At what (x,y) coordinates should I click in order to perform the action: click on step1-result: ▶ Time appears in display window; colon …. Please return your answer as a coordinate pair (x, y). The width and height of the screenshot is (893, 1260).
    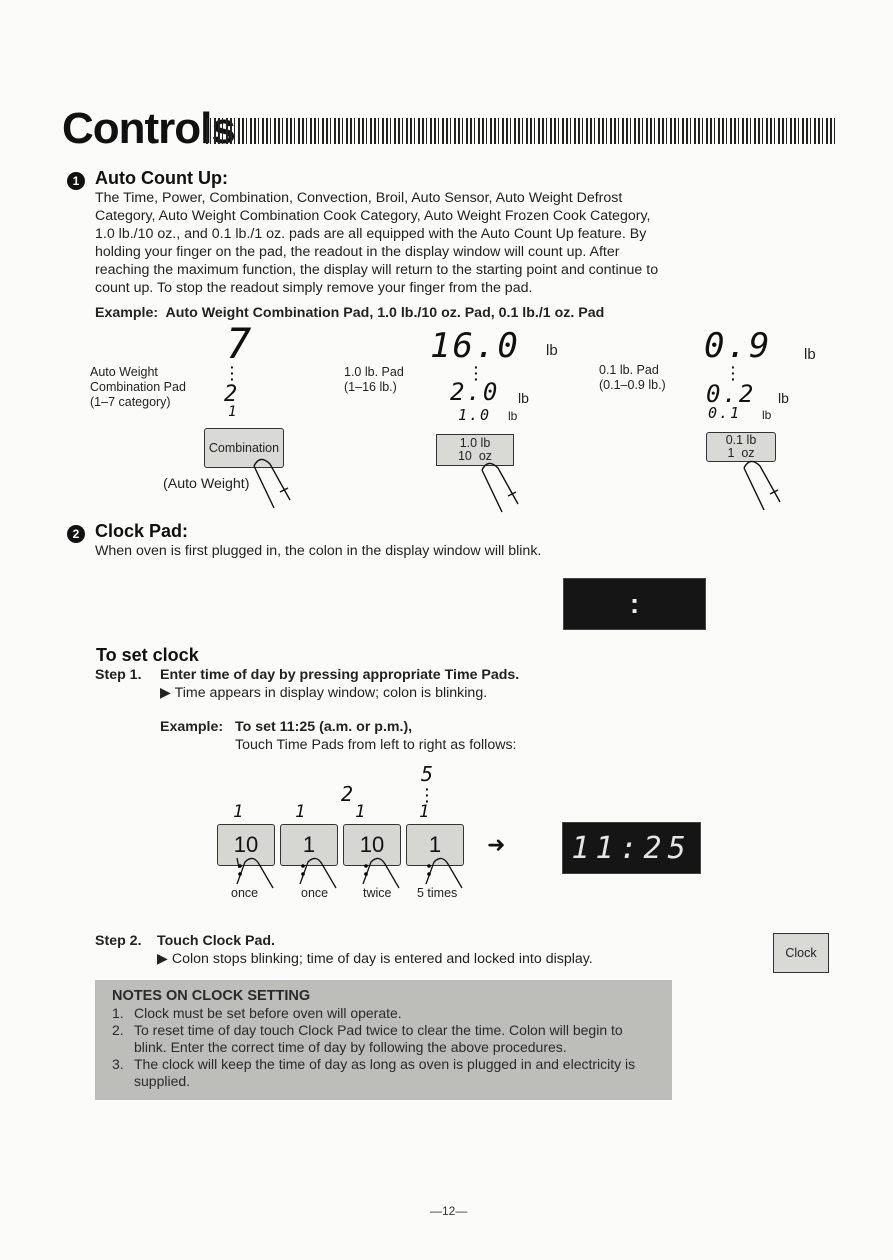
    Looking at the image, I should click on (323, 693).